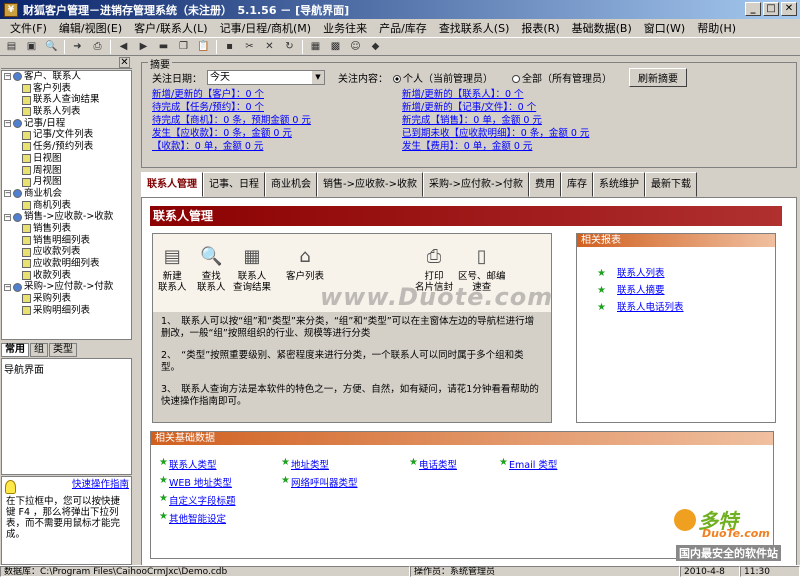 This screenshot has width=800, height=577. I want to click on tree-item: 采购明细列表, so click(66, 311).